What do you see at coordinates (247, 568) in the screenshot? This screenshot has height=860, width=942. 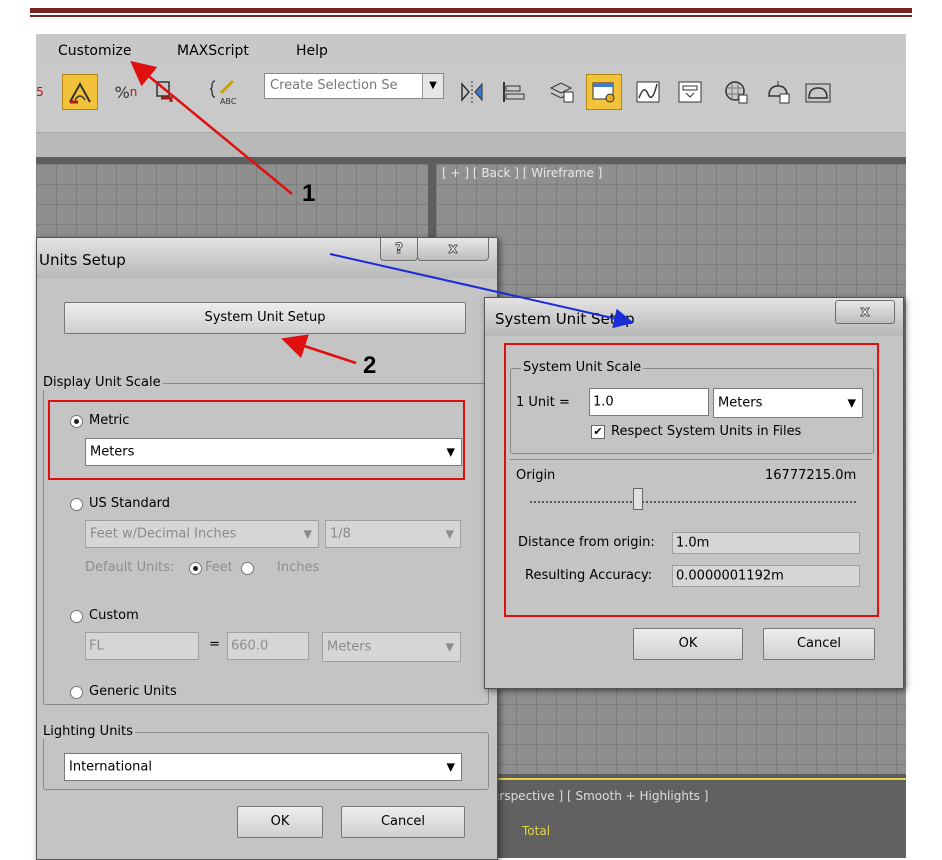 I see `default-inches-radio` at bounding box center [247, 568].